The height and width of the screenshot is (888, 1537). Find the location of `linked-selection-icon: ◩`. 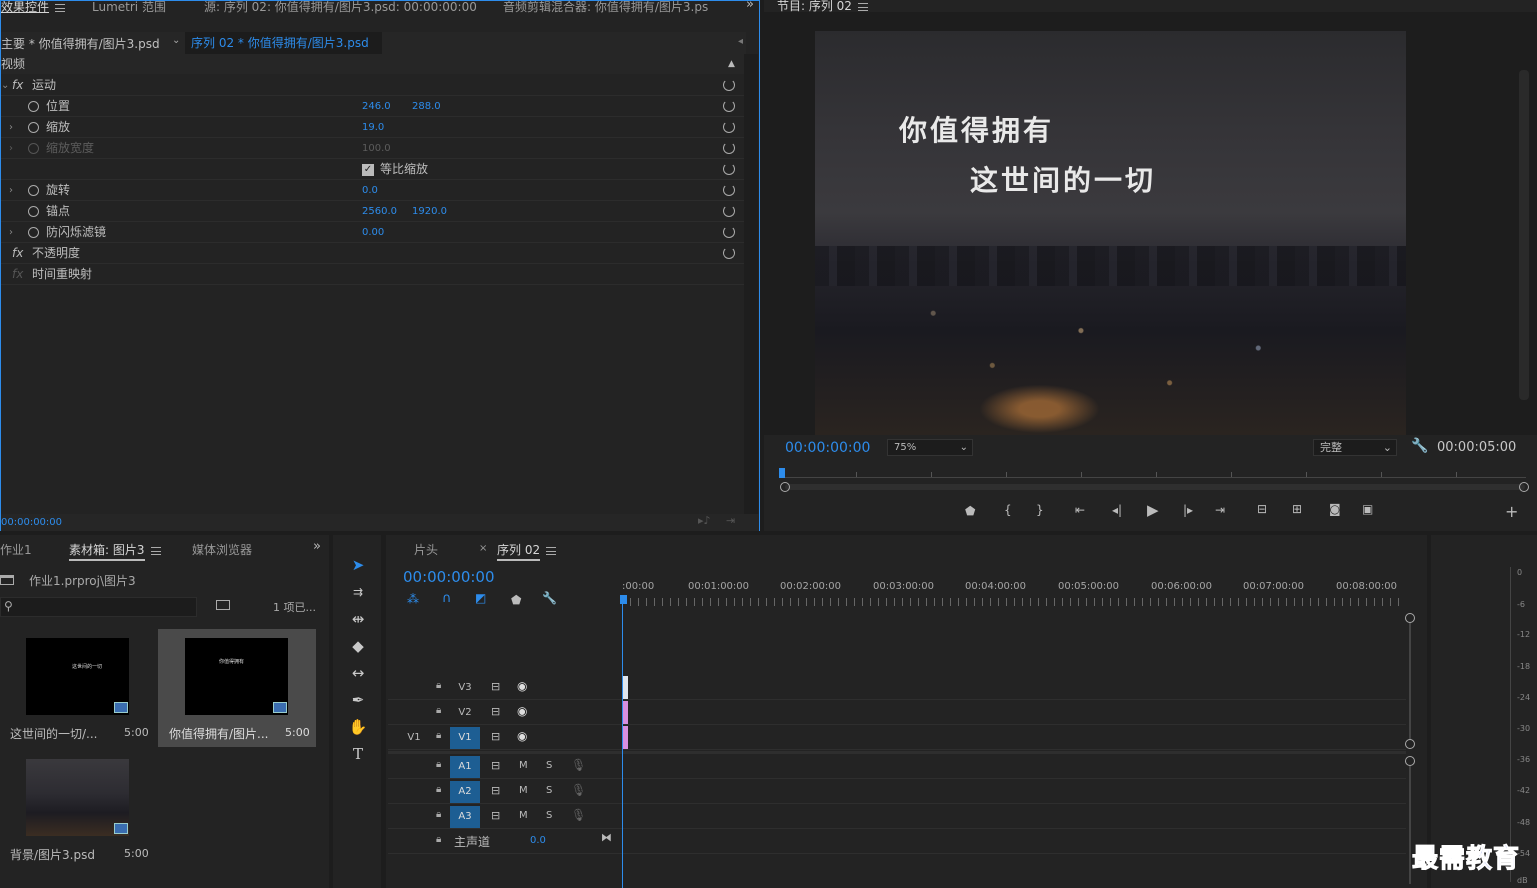

linked-selection-icon: ◩ is located at coordinates (480, 598).